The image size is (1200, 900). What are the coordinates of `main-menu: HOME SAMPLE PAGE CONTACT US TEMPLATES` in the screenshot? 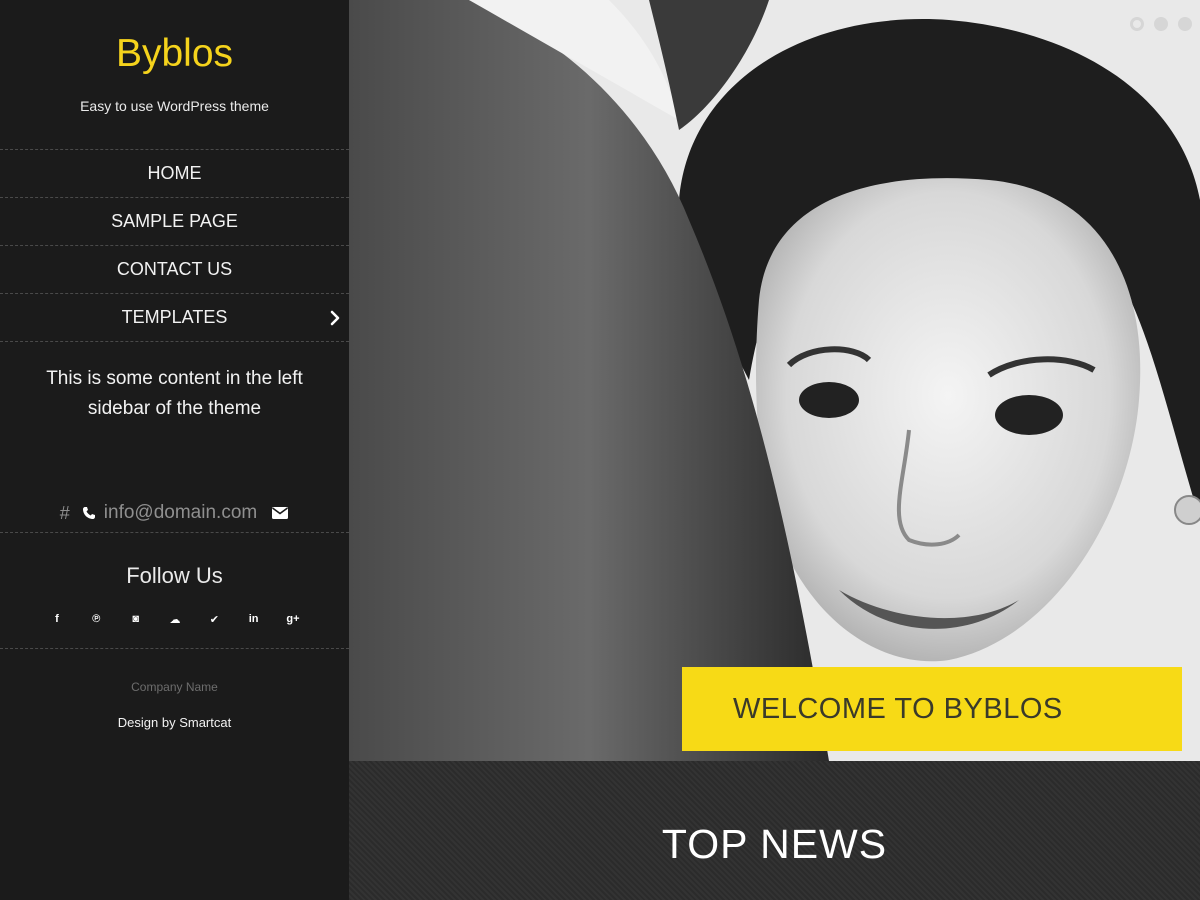 It's located at (174, 245).